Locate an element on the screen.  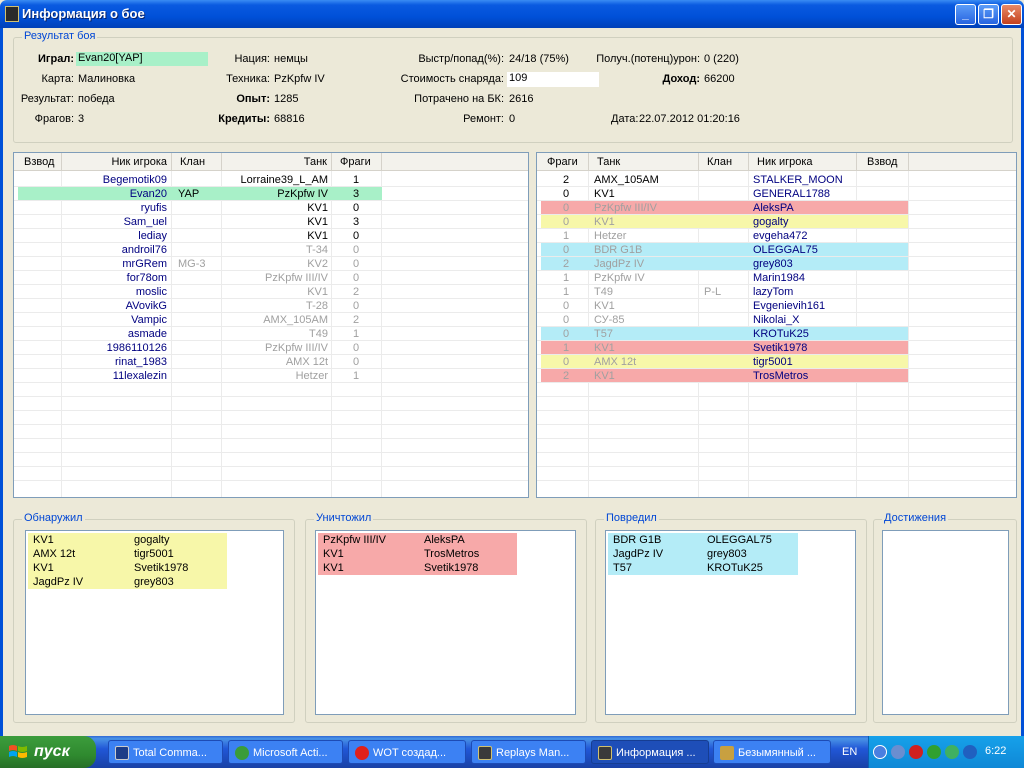
player-name: lediay is located at coordinates (152, 236).